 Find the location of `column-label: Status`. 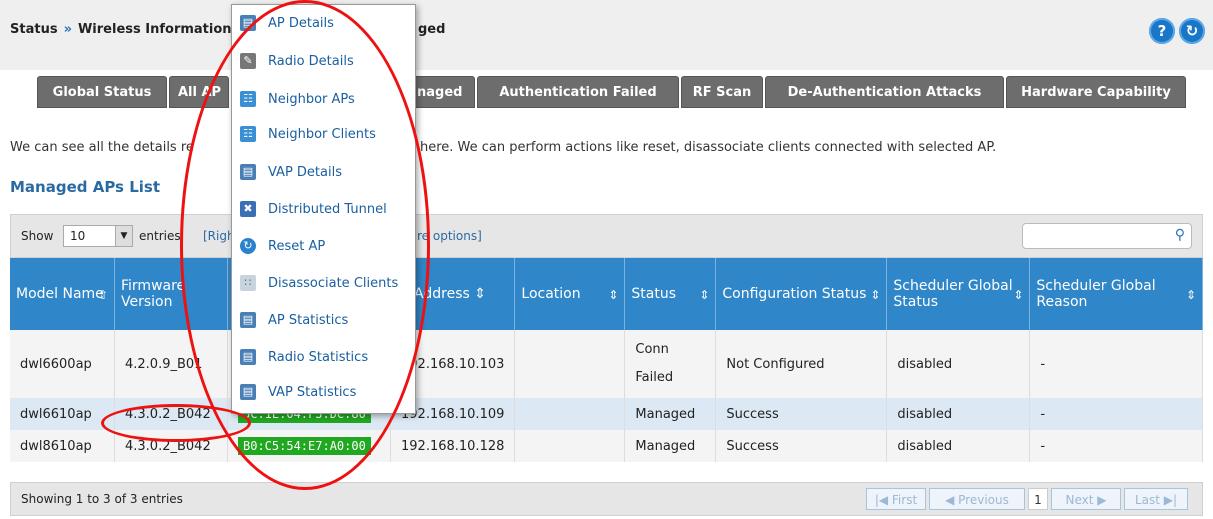

column-label: Status is located at coordinates (654, 294).